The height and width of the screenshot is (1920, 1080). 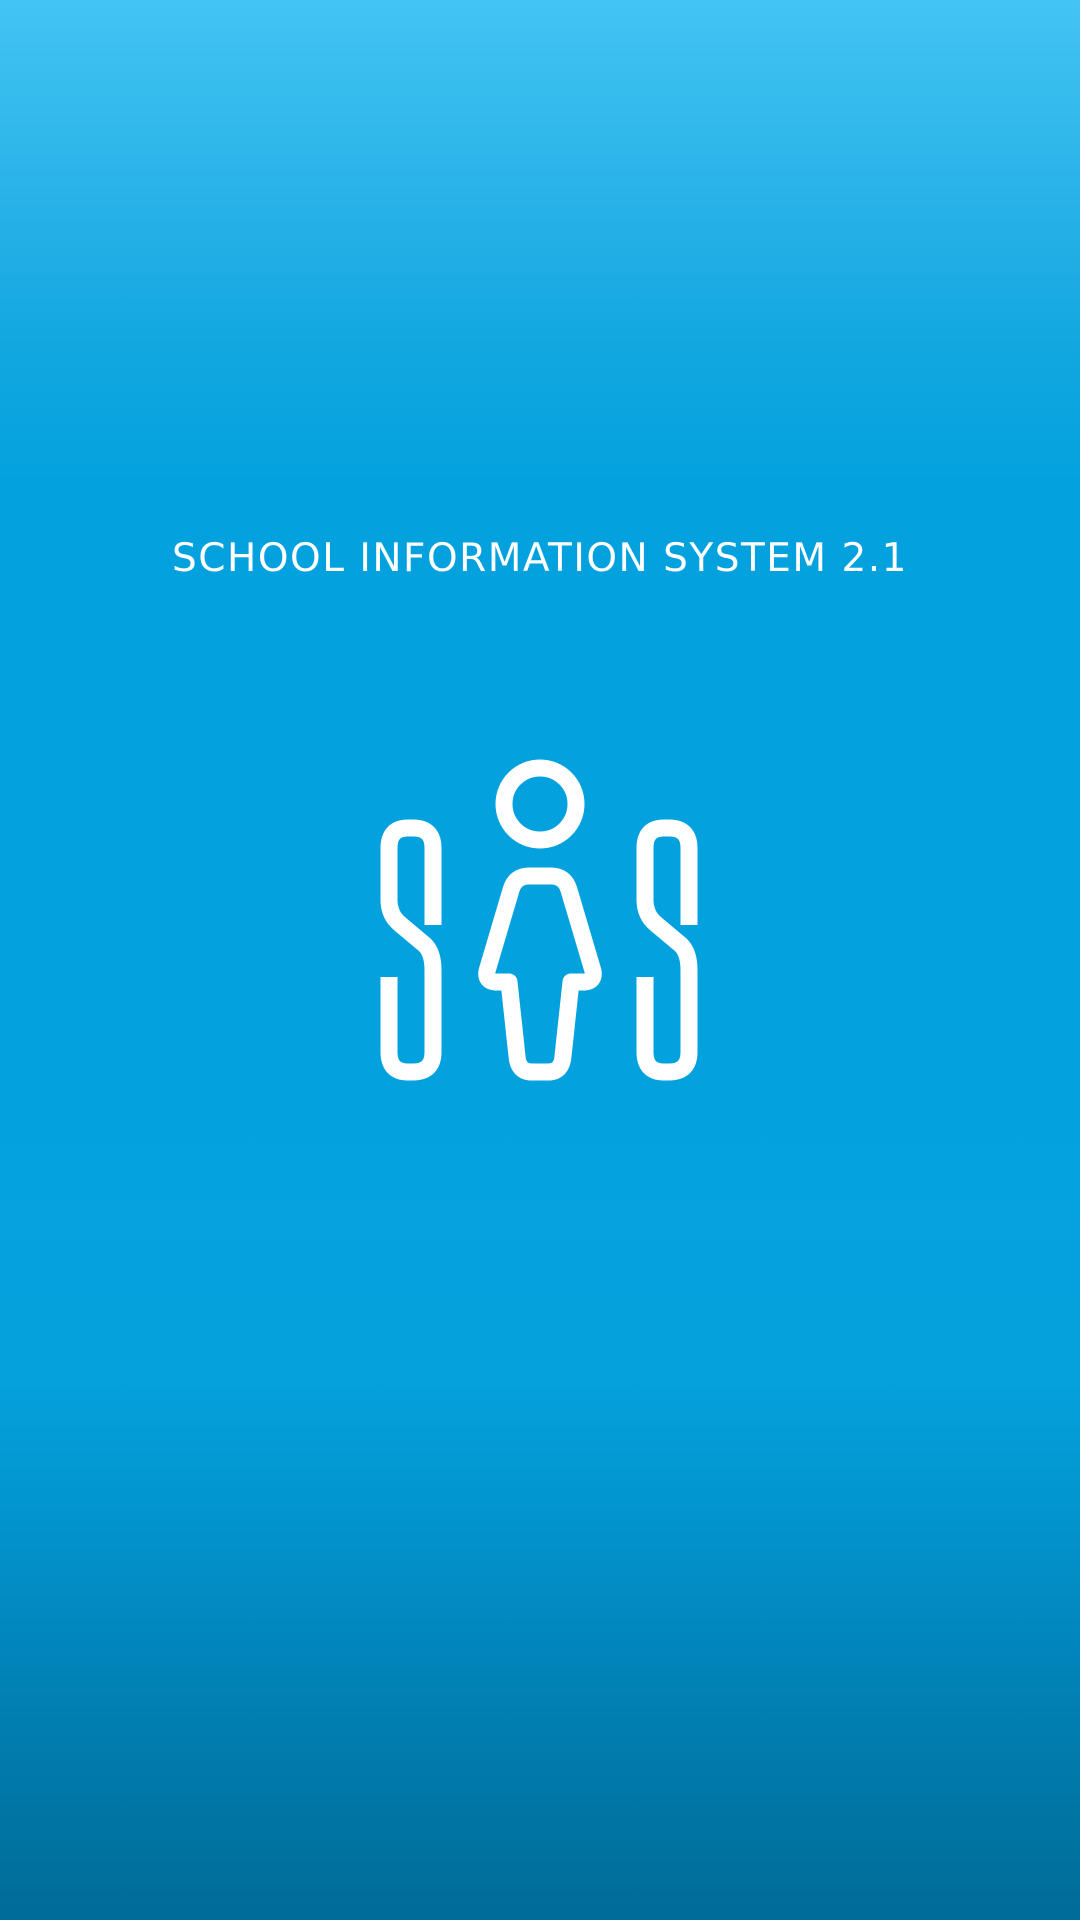 I want to click on sis-person-logo-icon, so click(x=540, y=920).